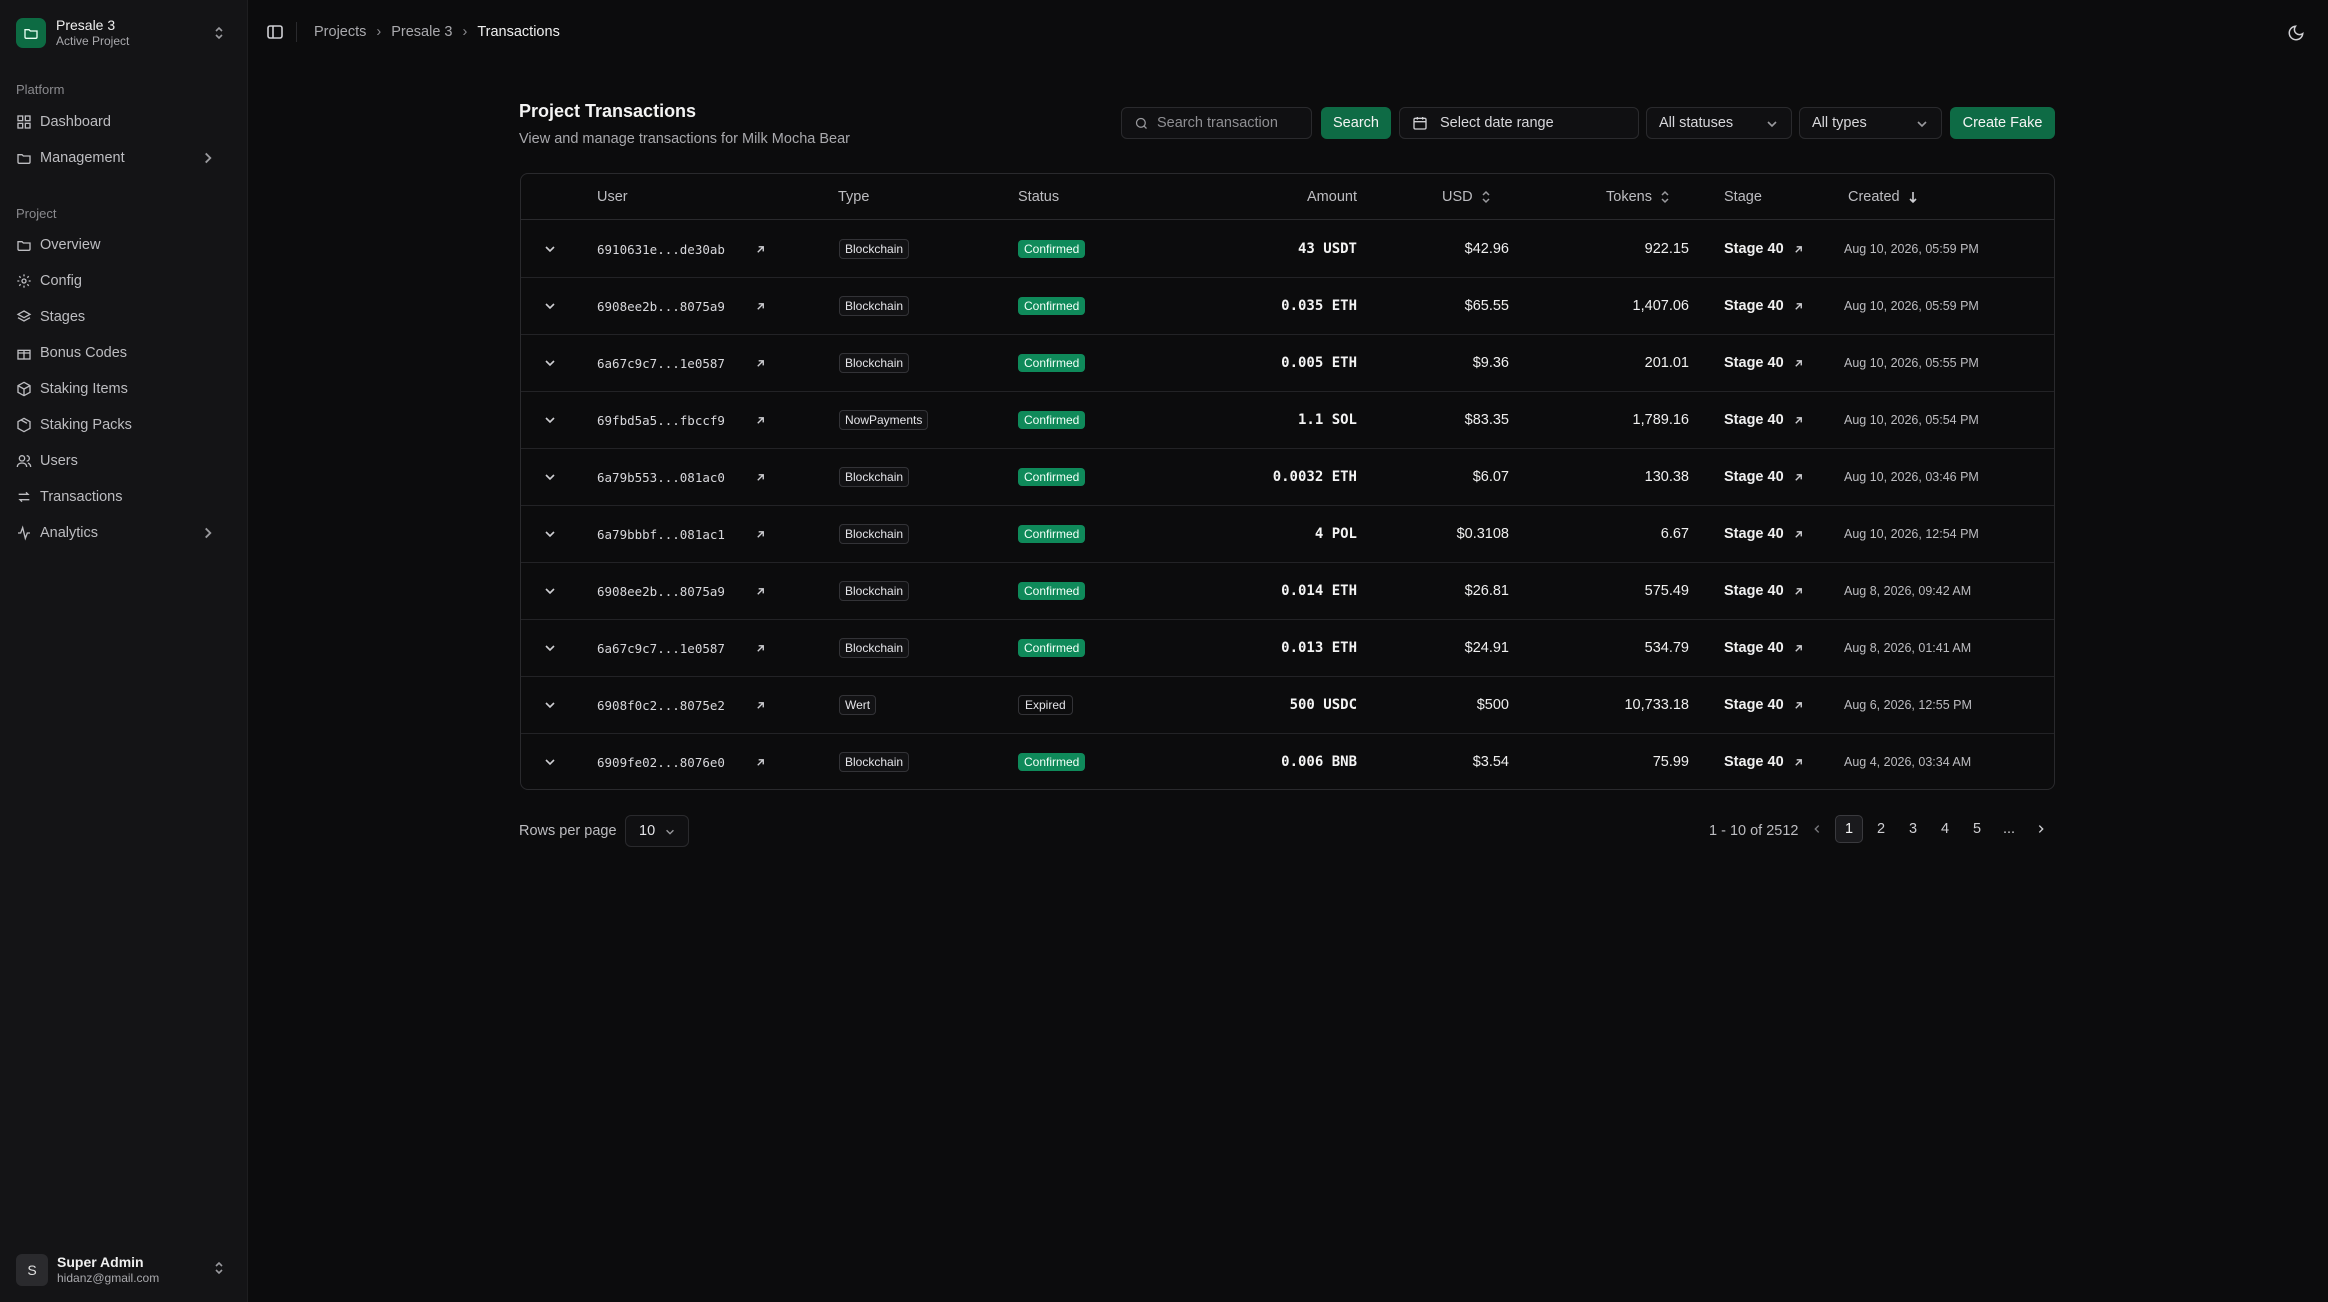  What do you see at coordinates (1945, 829) in the screenshot?
I see `page-button: 4` at bounding box center [1945, 829].